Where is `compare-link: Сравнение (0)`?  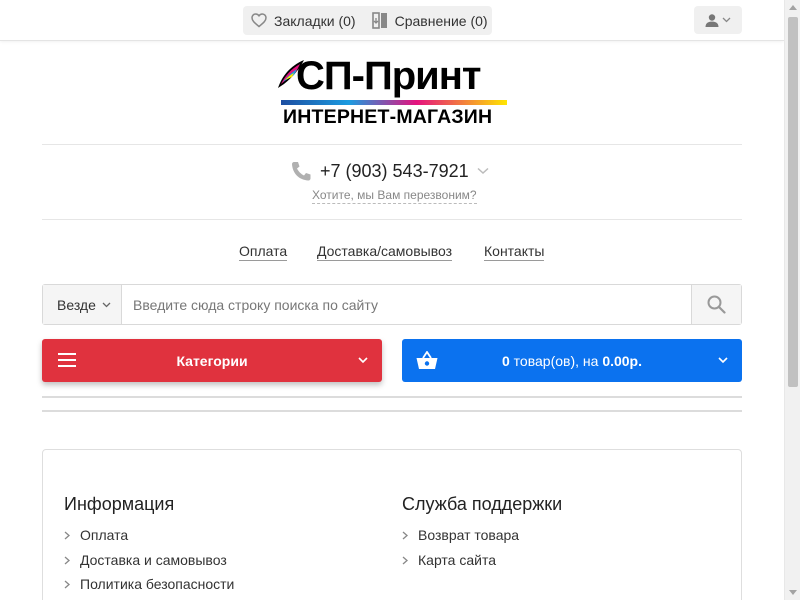 compare-link: Сравнение (0) is located at coordinates (429, 20).